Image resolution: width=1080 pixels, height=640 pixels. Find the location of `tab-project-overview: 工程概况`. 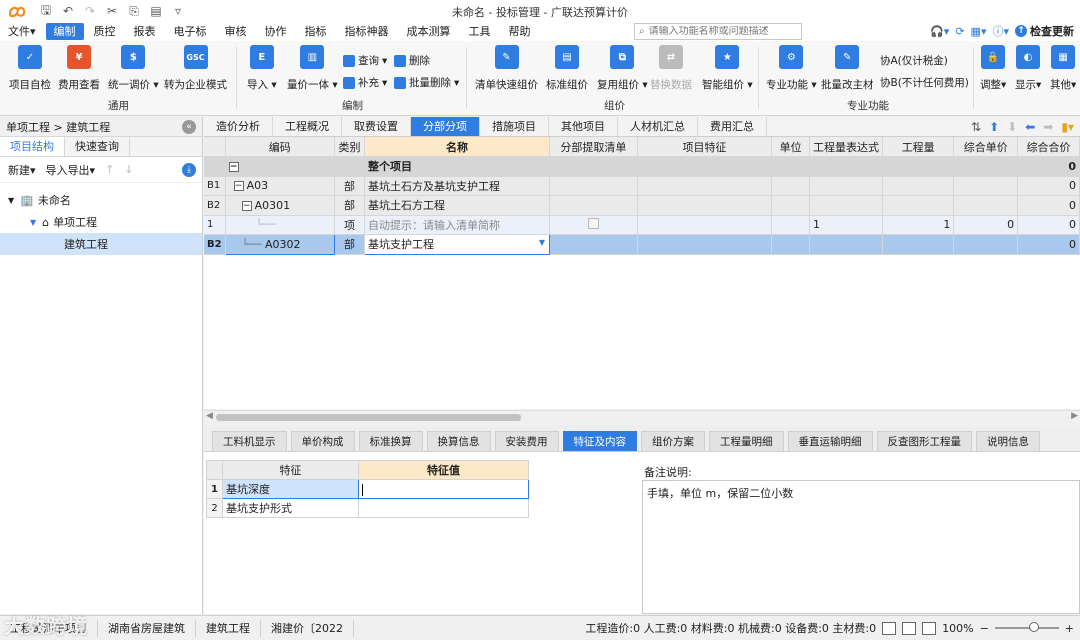

tab-project-overview: 工程概况 is located at coordinates (307, 126).